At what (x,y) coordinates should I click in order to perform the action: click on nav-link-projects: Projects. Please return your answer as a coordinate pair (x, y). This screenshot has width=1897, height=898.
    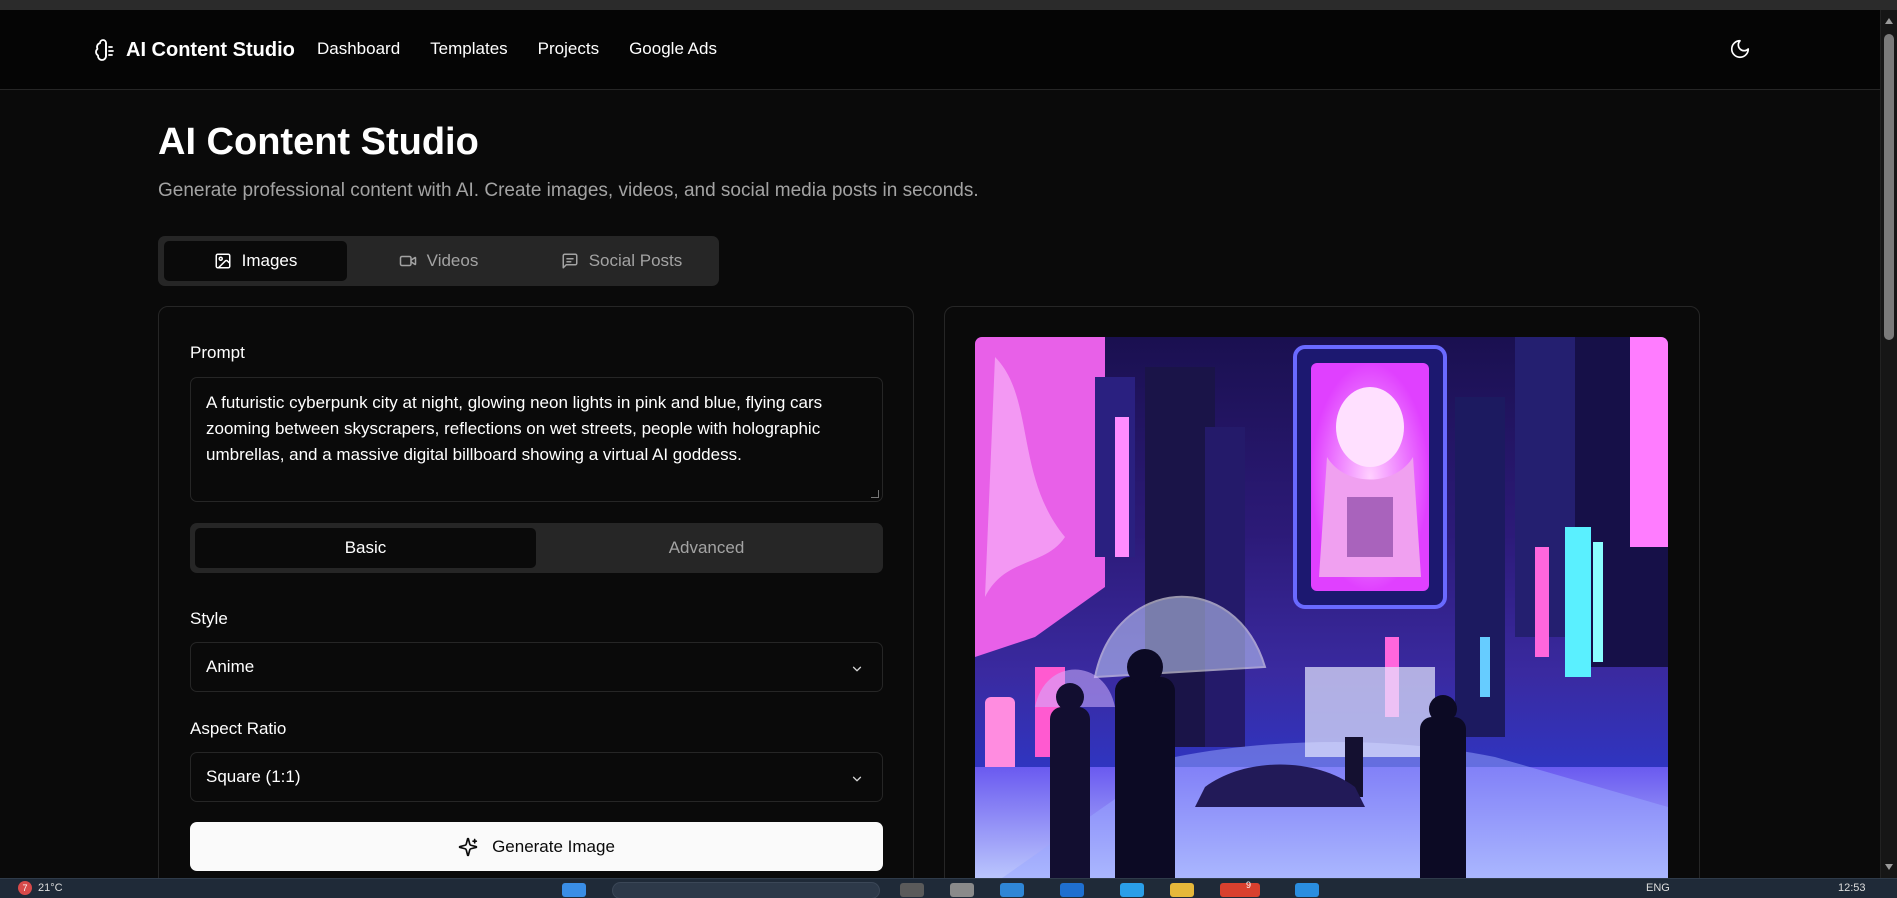
    Looking at the image, I should click on (568, 49).